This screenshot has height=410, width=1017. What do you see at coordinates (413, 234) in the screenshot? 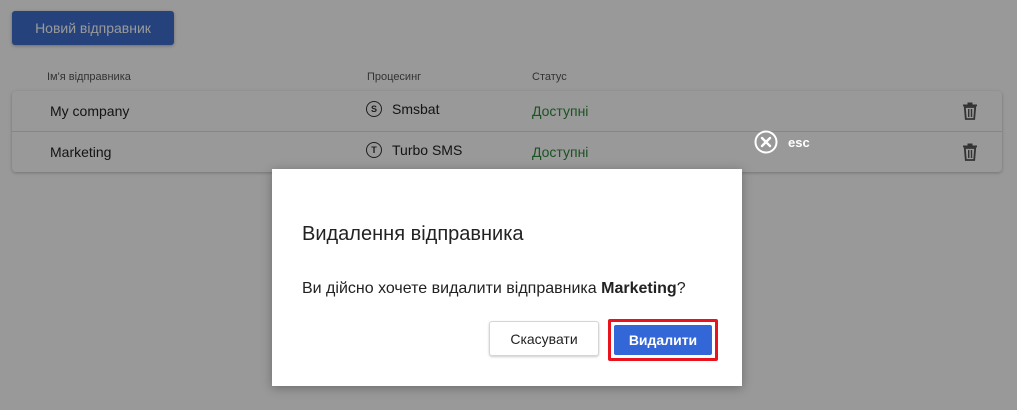
I see `dialog-title: Видалення відправника` at bounding box center [413, 234].